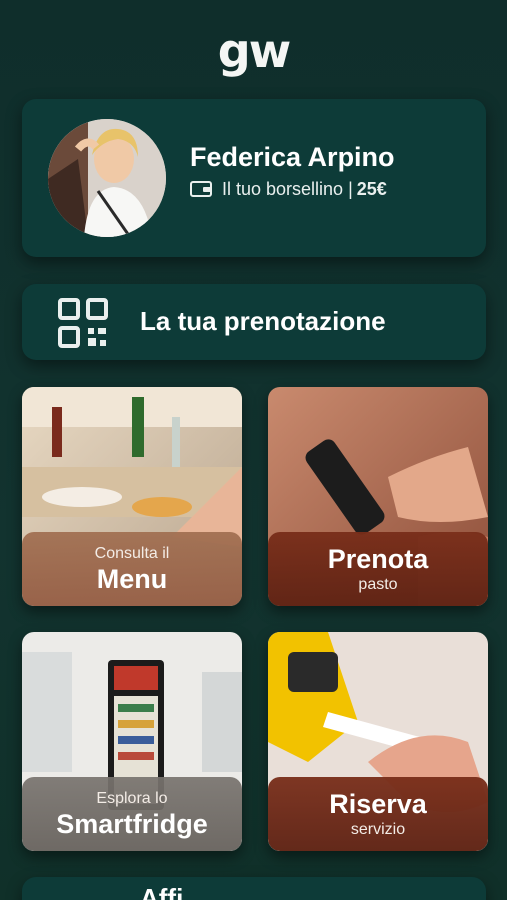  I want to click on riserva-caption: Riserva servizio, so click(378, 814).